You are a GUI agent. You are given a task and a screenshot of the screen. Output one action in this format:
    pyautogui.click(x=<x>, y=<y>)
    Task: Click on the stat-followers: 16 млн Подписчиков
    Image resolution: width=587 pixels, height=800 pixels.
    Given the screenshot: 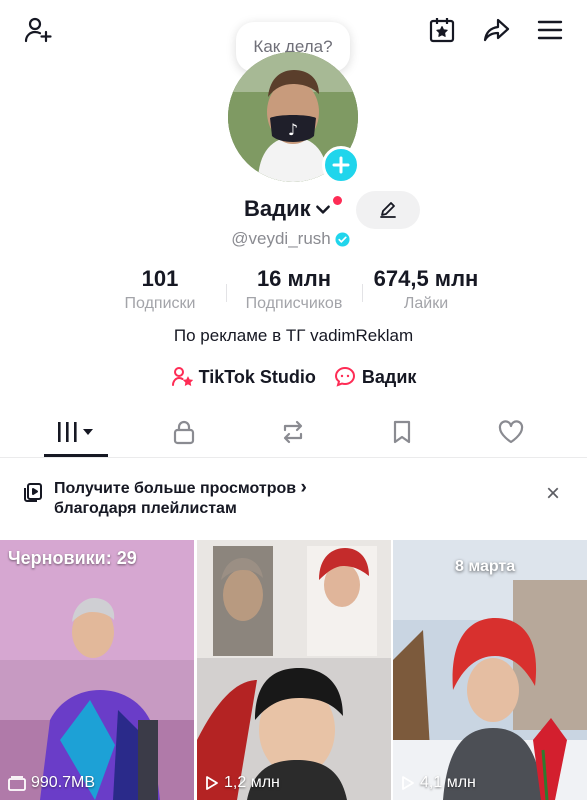 What is the action you would take?
    pyautogui.click(x=294, y=289)
    